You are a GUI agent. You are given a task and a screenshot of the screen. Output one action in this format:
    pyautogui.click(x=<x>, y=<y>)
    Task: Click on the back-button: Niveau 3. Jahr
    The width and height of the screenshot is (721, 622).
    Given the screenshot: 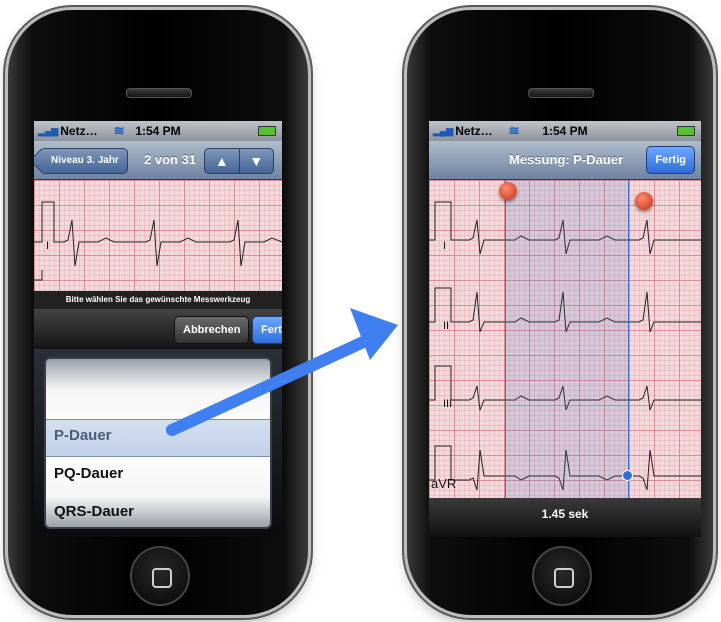 What is the action you would take?
    pyautogui.click(x=84, y=161)
    